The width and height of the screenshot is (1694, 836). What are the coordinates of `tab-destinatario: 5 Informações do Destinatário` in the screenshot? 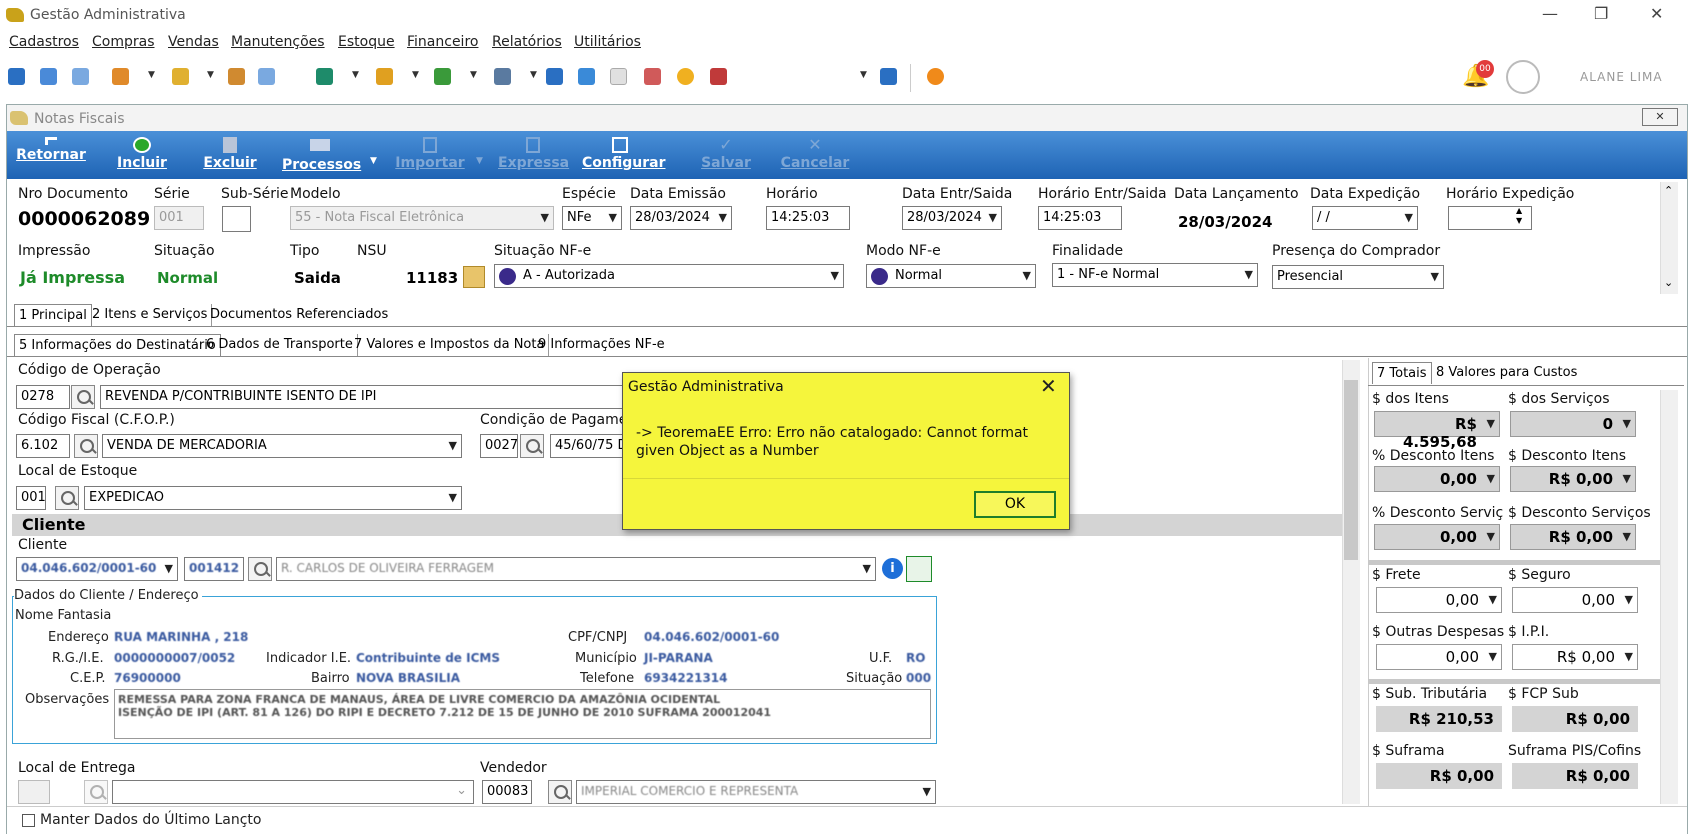 It's located at (117, 345).